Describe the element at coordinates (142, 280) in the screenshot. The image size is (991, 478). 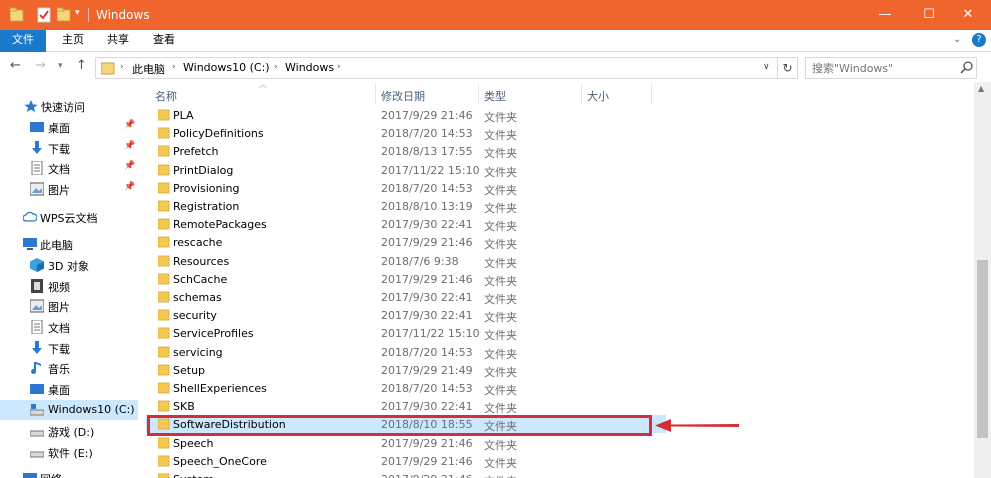
I see `navigation-pane-scrollbar` at that location.